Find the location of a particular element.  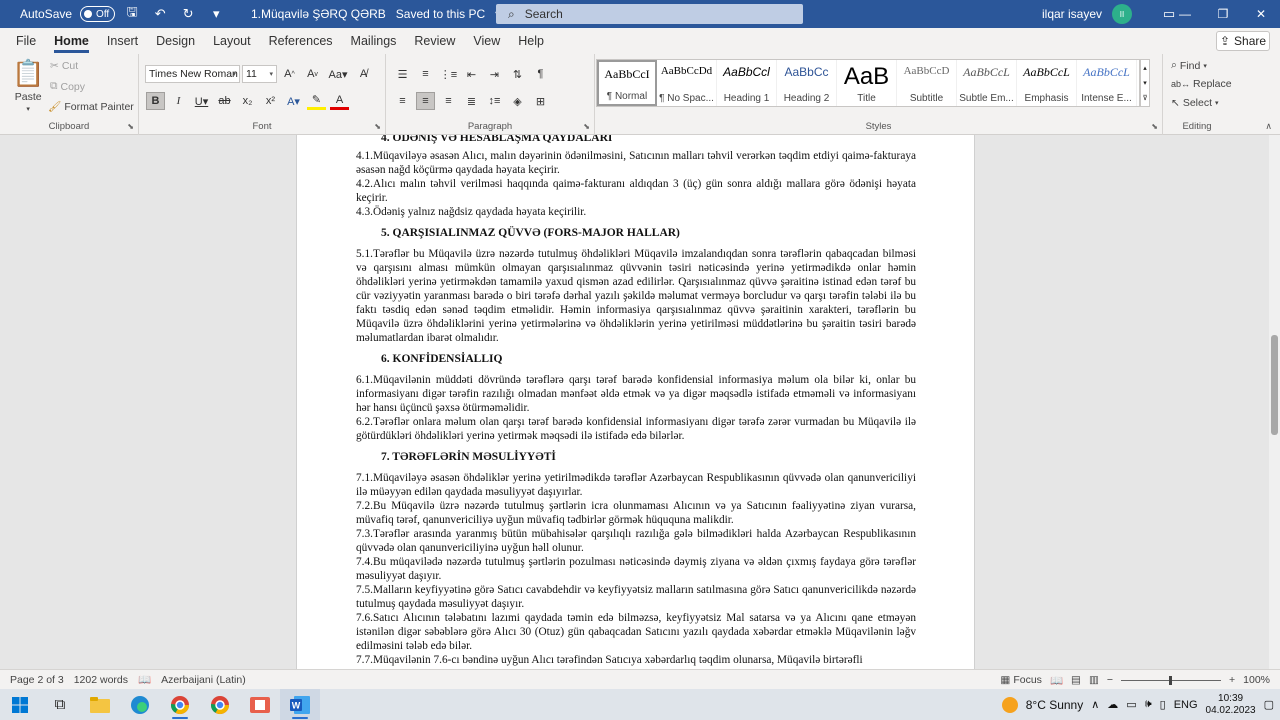

language: Azerbaijani (Latin) is located at coordinates (198, 680).